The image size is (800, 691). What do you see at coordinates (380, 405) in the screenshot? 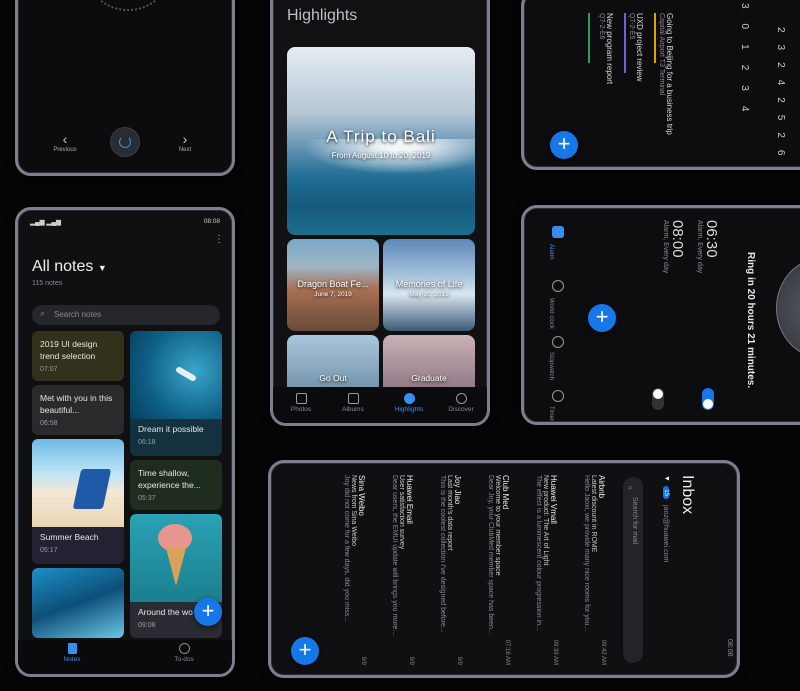
I see `bottom-tabbar: Photos Albums Highlights Discover` at bounding box center [380, 405].